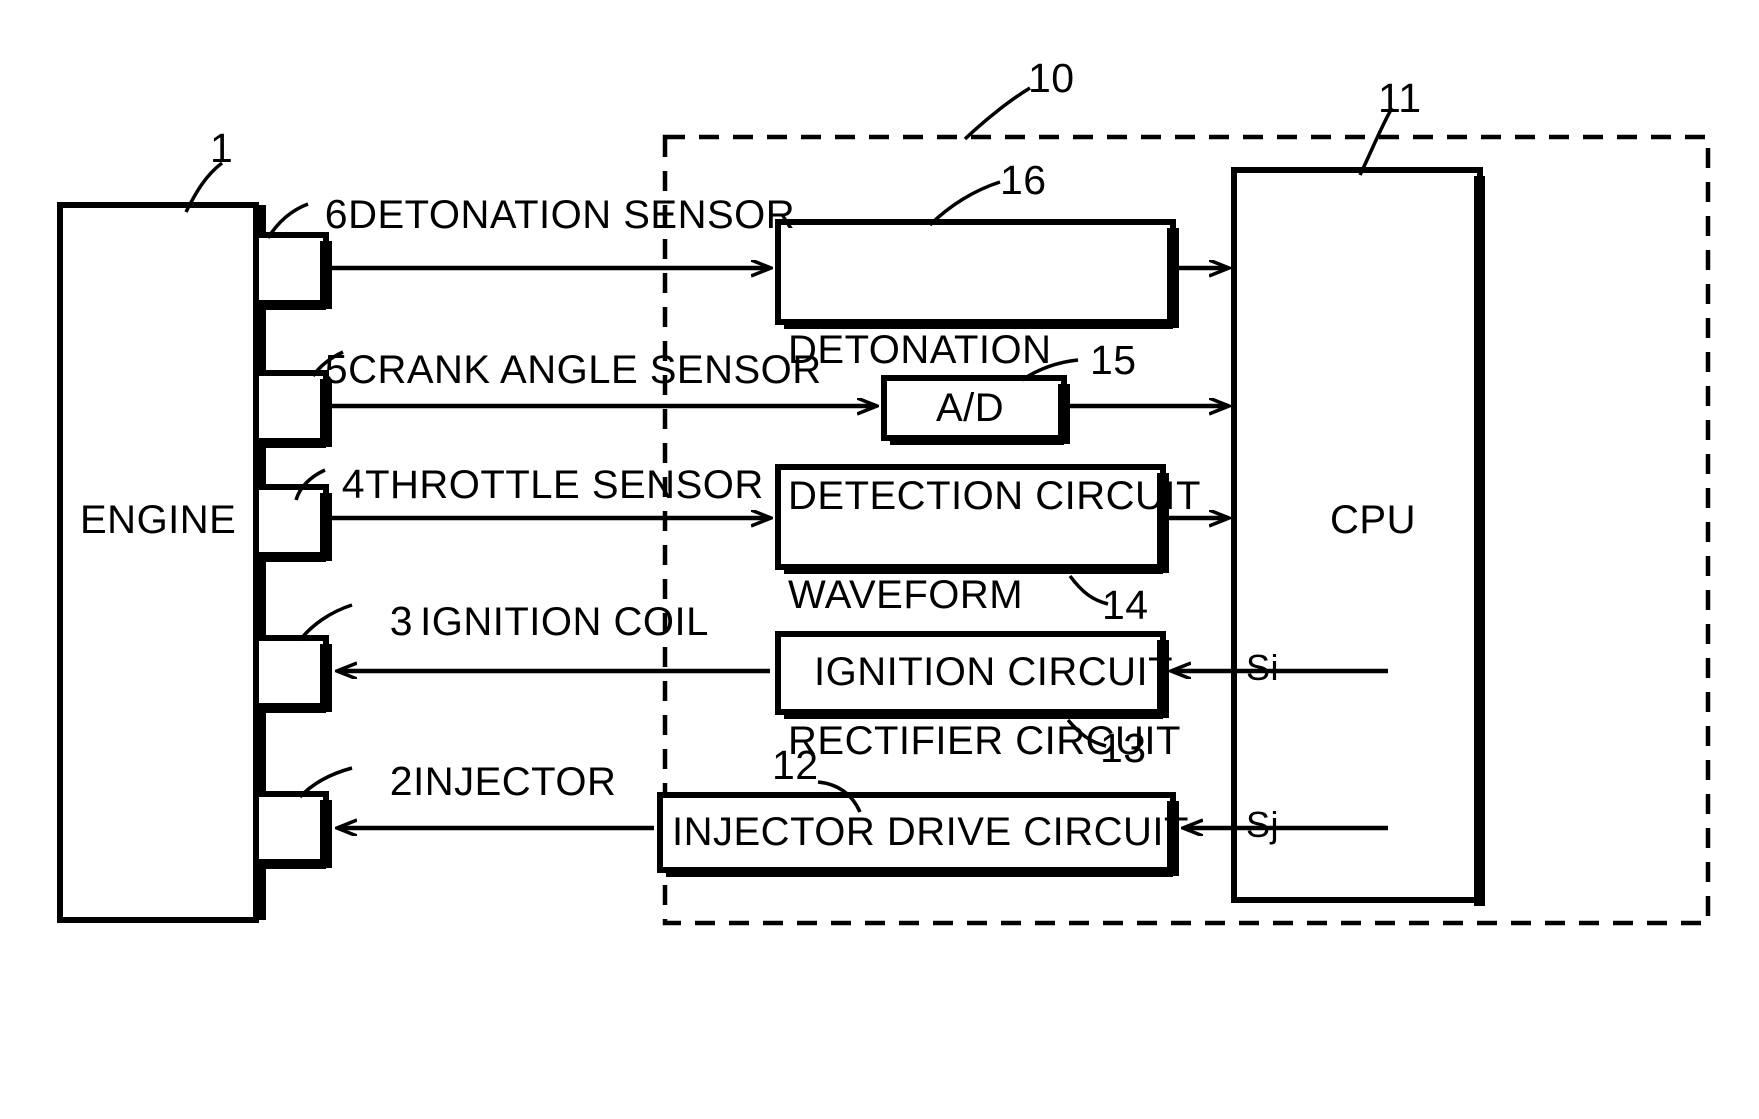 The image size is (1759, 1119). What do you see at coordinates (161, 562) in the screenshot?
I see `engine-block` at bounding box center [161, 562].